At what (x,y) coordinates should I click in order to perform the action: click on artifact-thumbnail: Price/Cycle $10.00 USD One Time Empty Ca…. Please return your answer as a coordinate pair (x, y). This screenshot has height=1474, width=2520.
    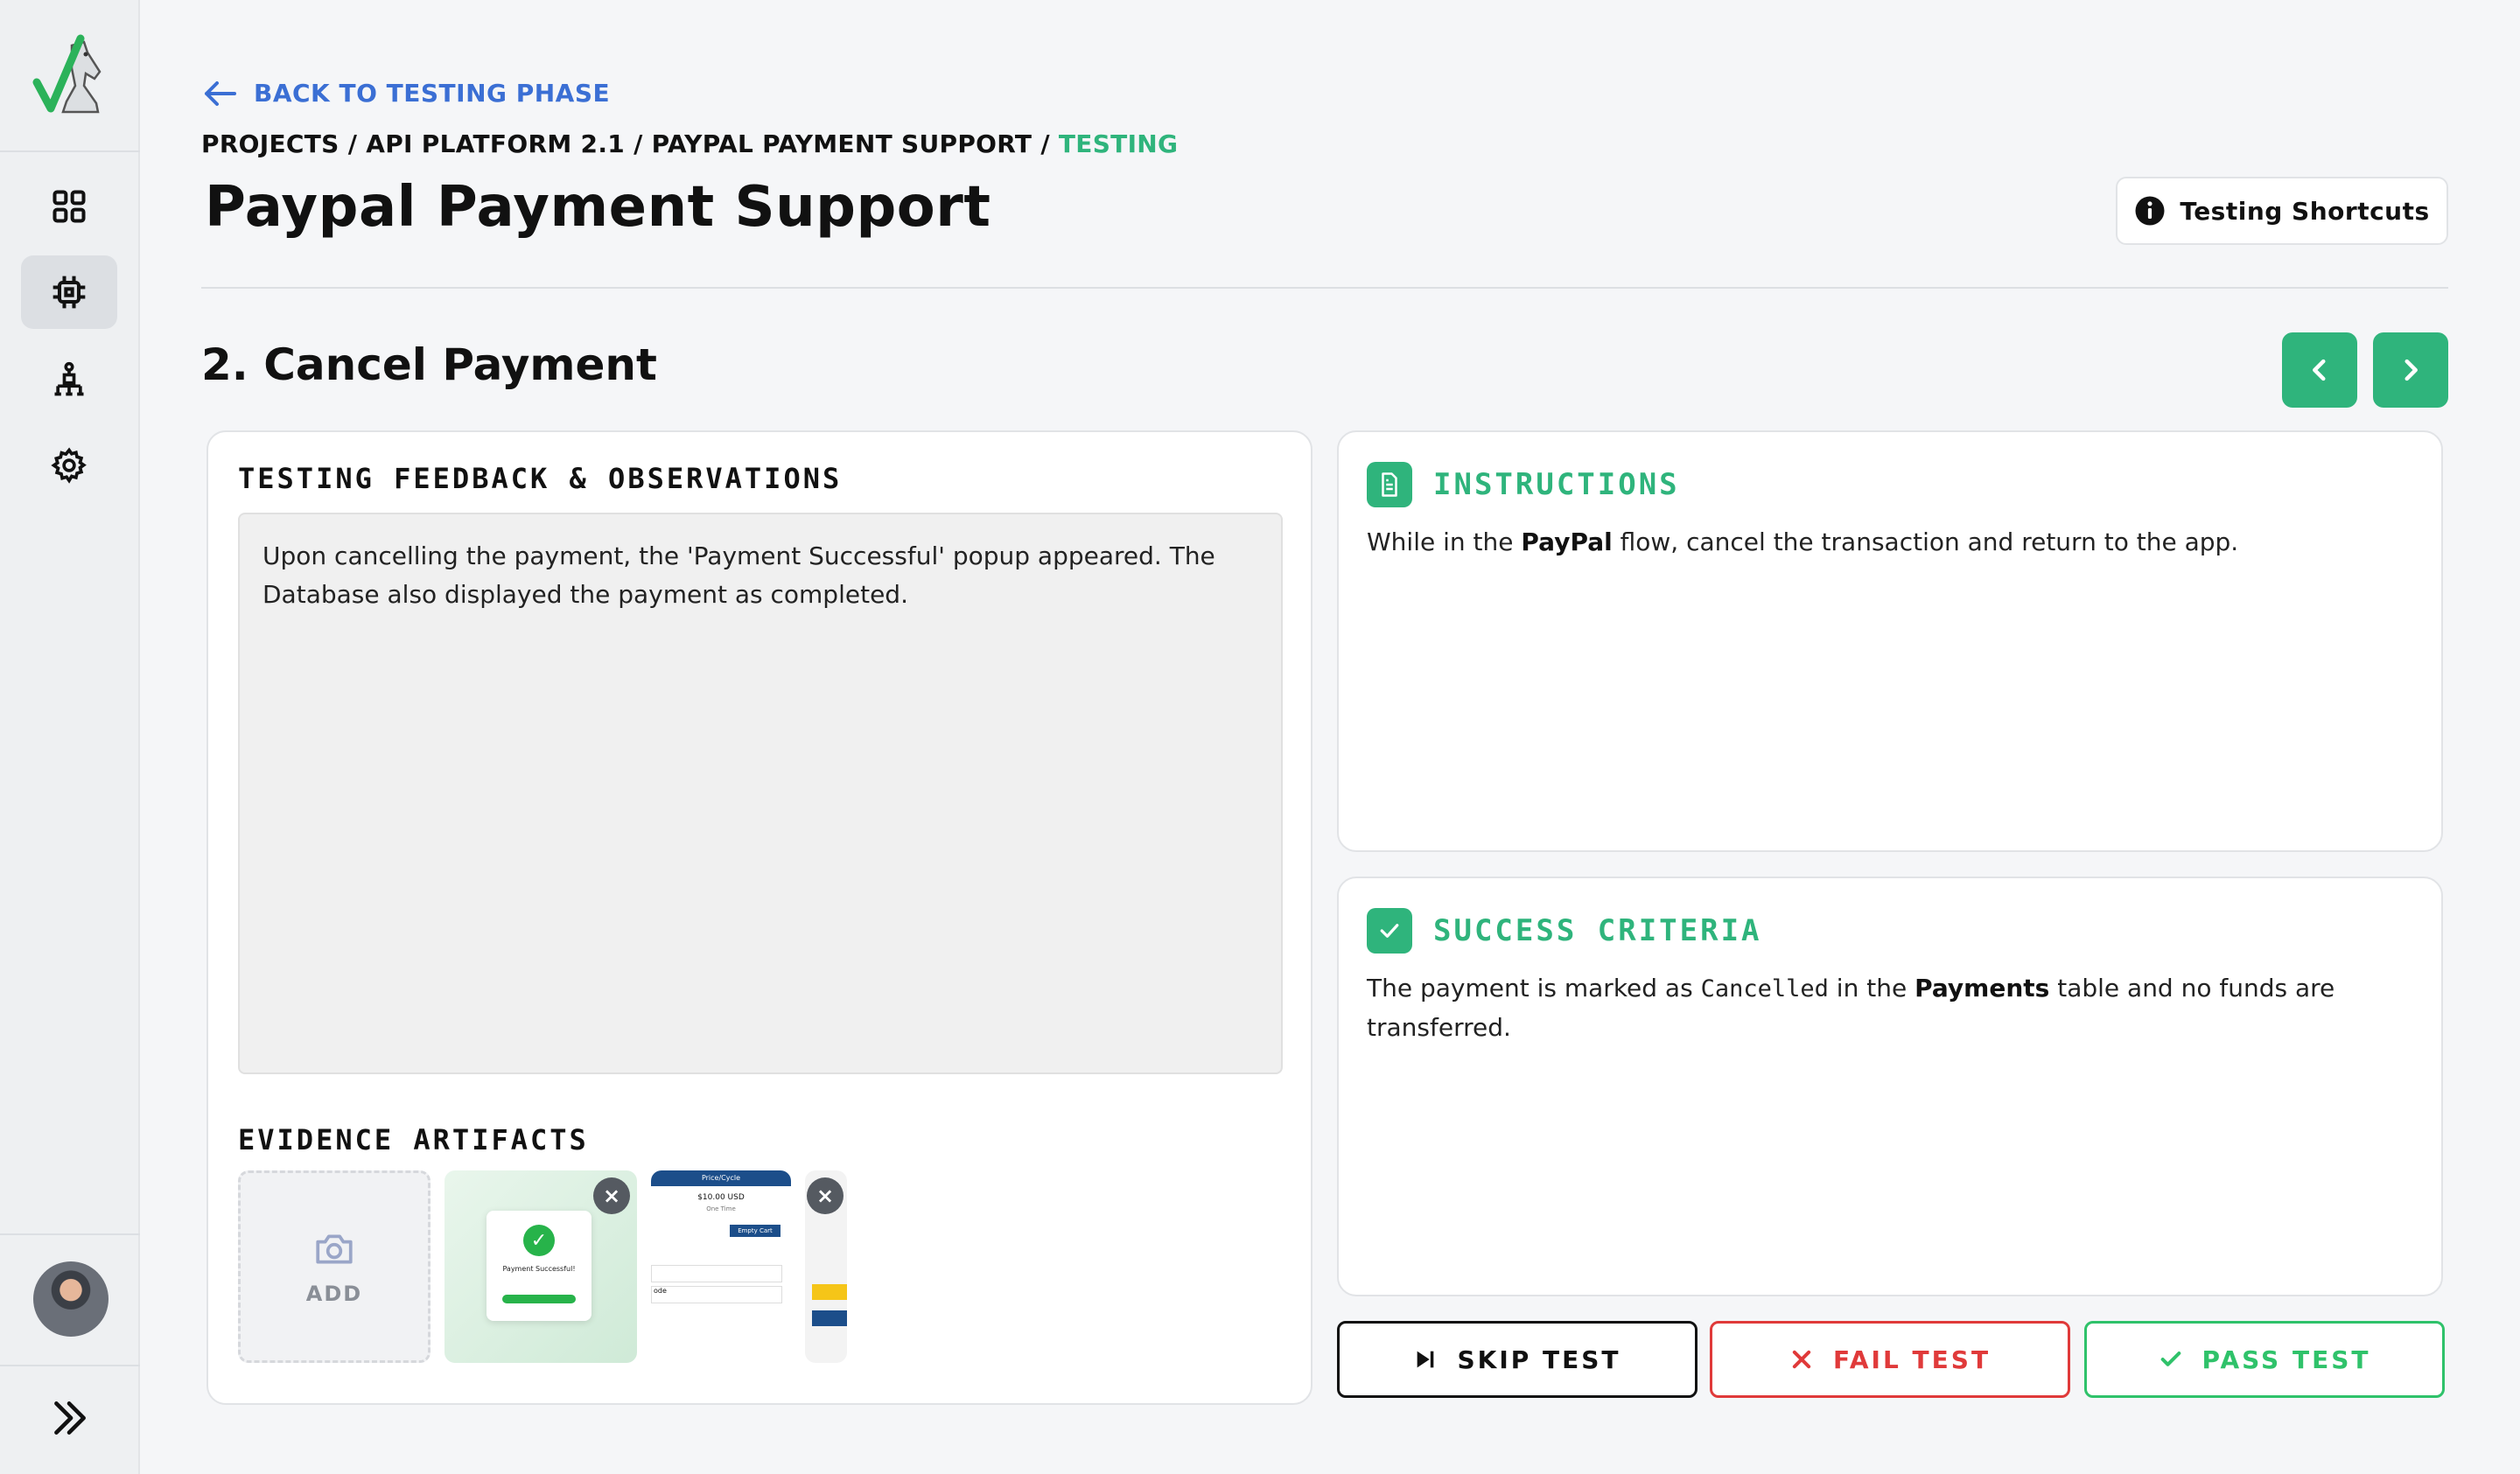
    Looking at the image, I should click on (721, 1266).